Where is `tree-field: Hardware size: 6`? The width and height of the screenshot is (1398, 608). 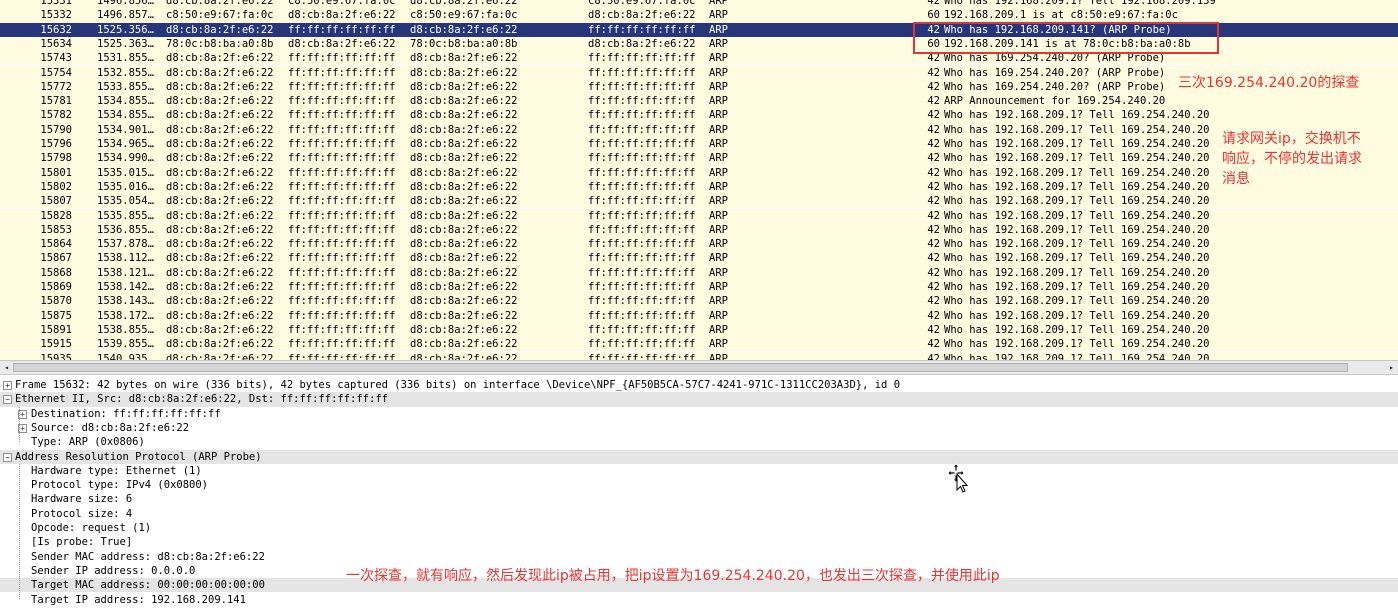 tree-field: Hardware size: 6 is located at coordinates (699, 499).